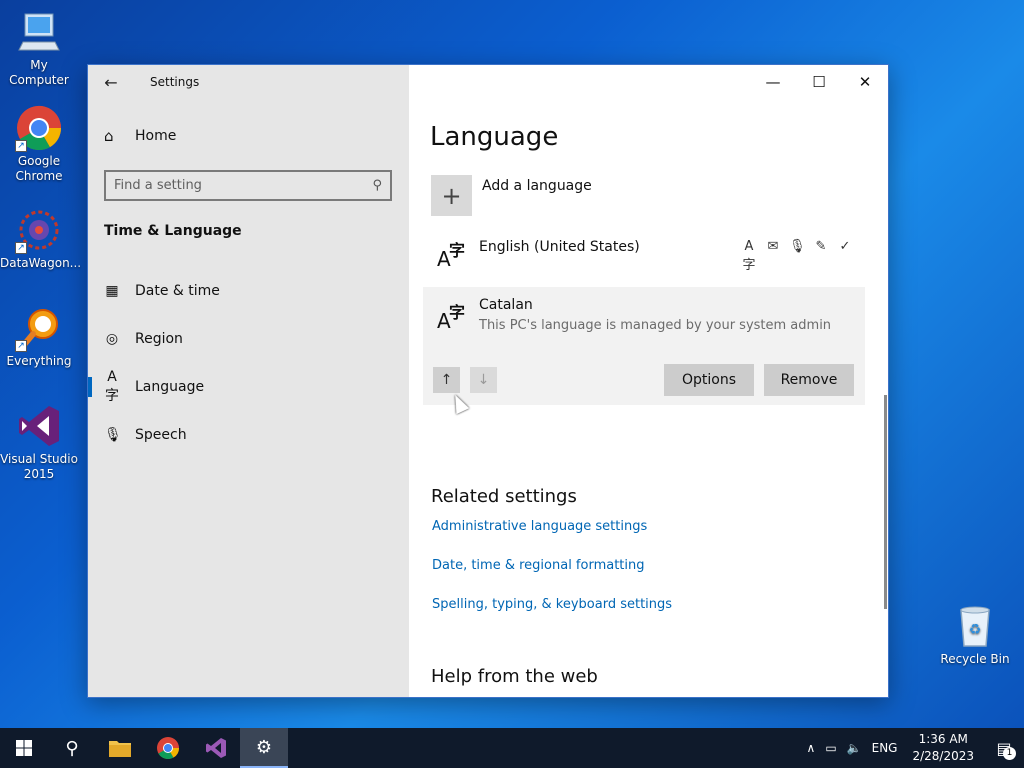  I want to click on maximize-button: ☐, so click(819, 82).